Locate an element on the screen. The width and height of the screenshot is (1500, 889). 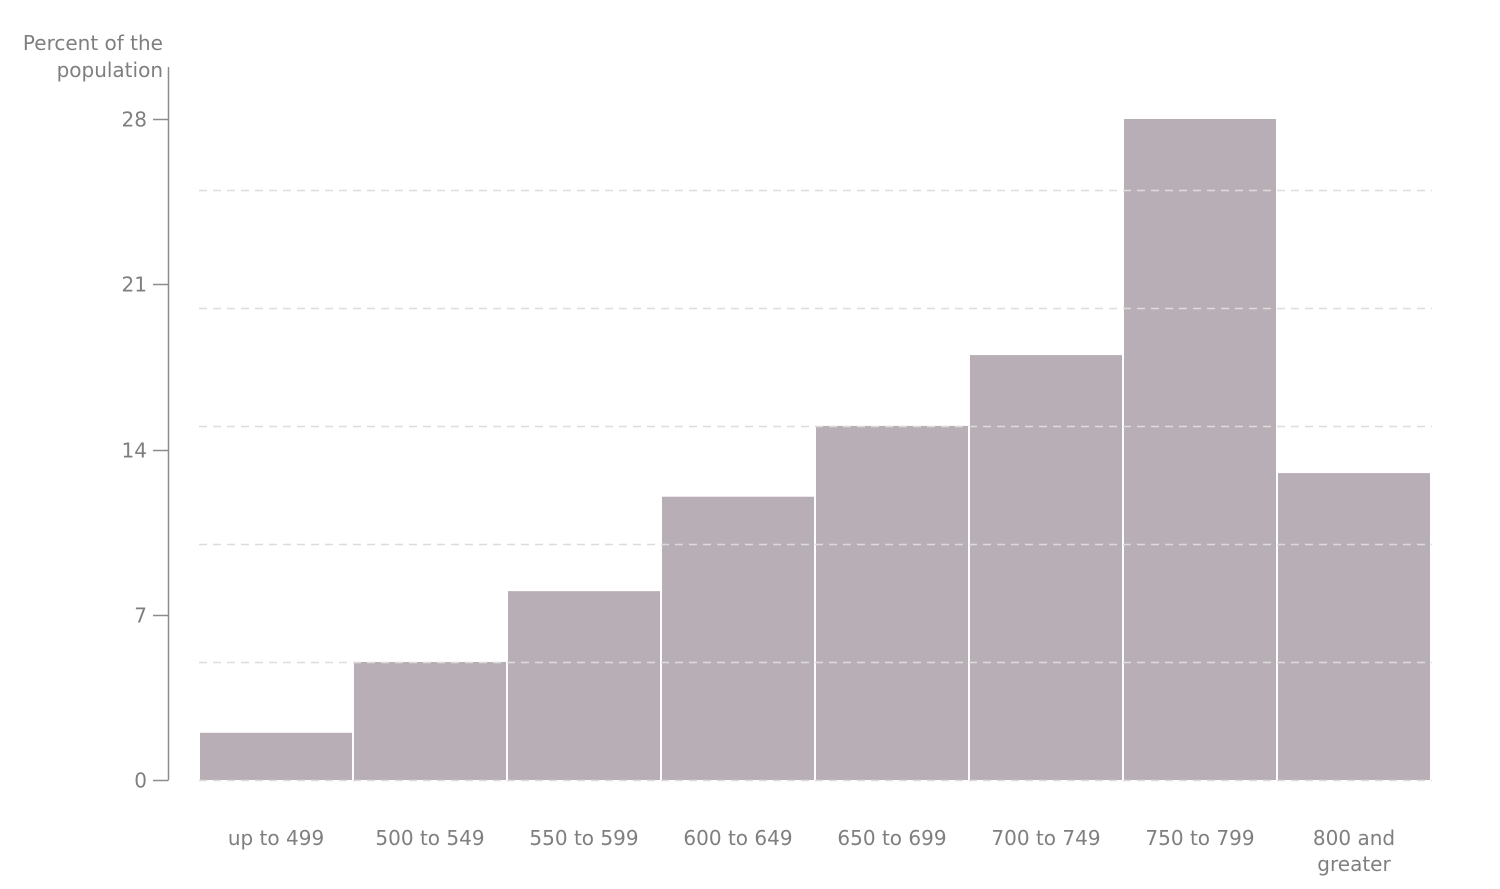
y-axis: 0 7 14 21 28 is located at coordinates (146, 430).